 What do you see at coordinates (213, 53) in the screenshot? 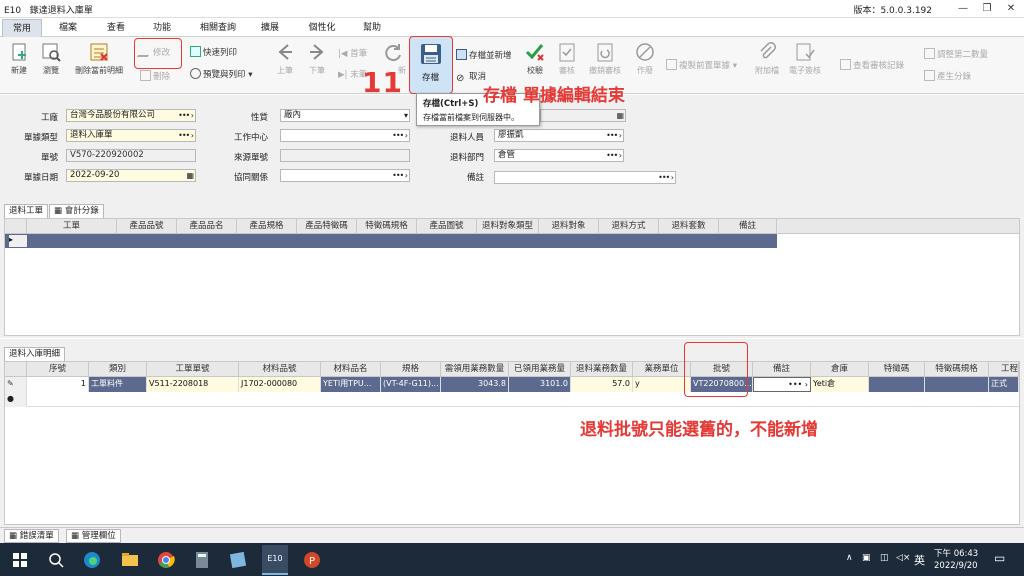
I see `quick-print-button: 快速列印` at bounding box center [213, 53].